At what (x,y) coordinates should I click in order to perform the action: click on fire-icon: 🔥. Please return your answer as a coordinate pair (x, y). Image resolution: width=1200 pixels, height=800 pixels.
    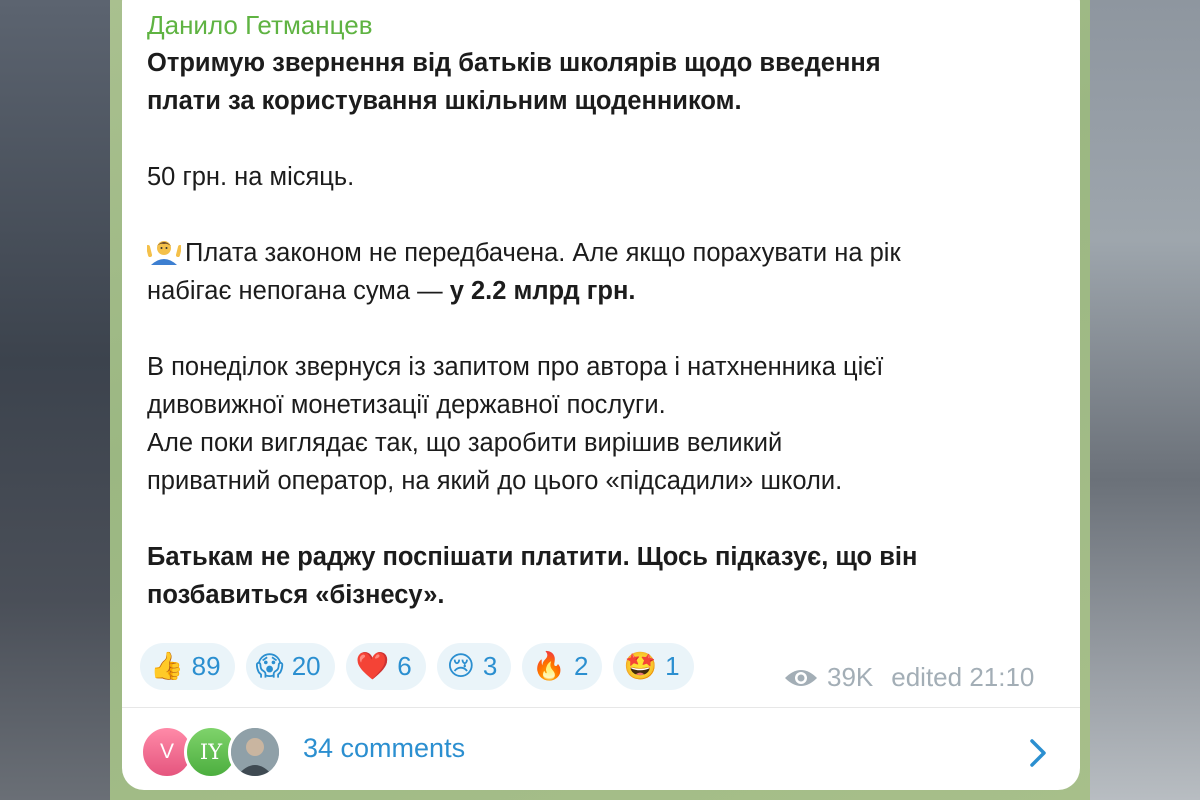
    Looking at the image, I should click on (549, 666).